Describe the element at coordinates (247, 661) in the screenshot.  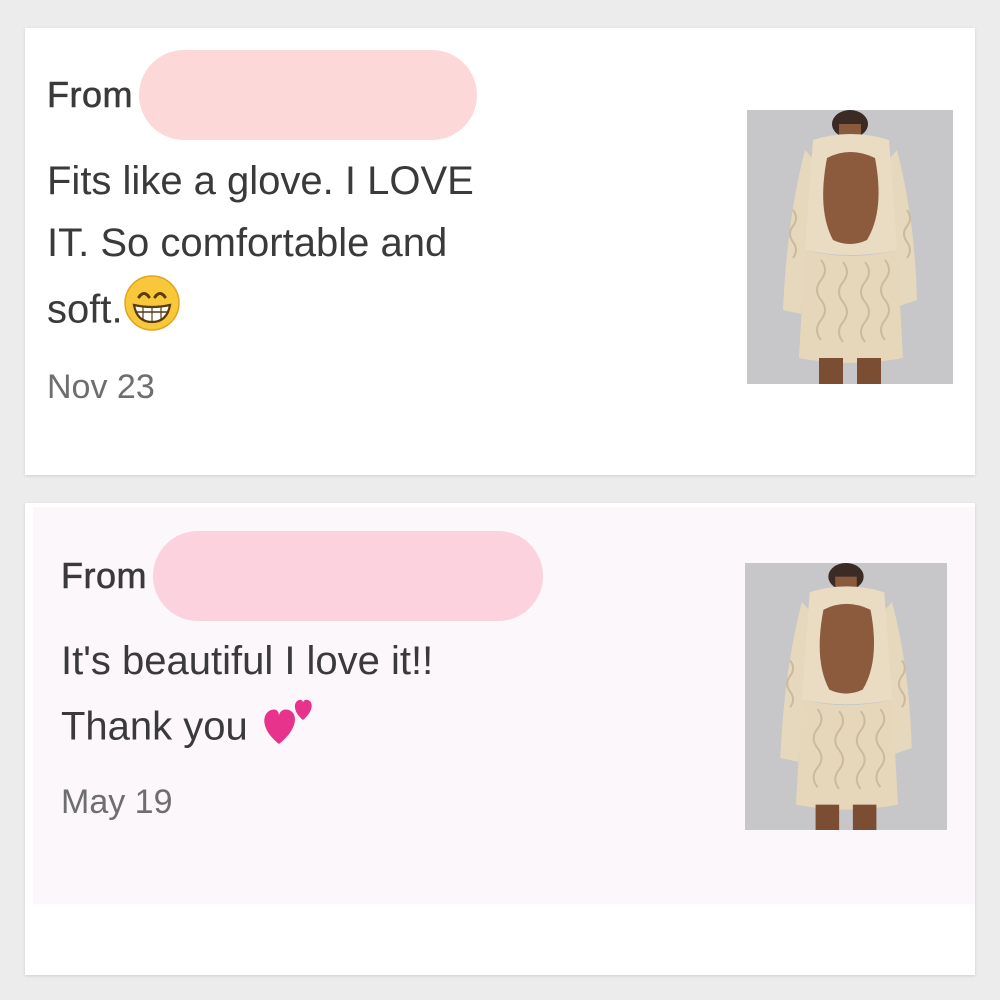
I see `review-text-line: It's beautiful I love it!!` at that location.